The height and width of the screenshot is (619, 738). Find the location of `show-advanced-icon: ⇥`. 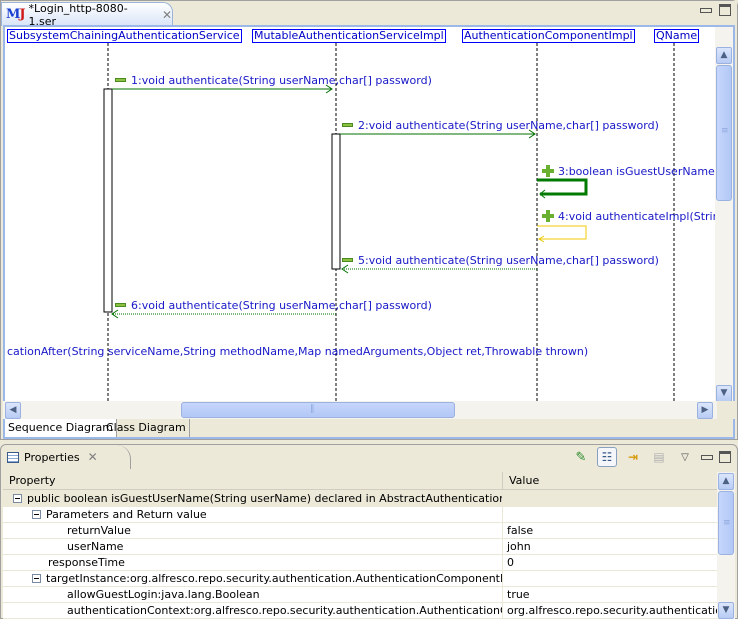

show-advanced-icon: ⇥ is located at coordinates (633, 457).